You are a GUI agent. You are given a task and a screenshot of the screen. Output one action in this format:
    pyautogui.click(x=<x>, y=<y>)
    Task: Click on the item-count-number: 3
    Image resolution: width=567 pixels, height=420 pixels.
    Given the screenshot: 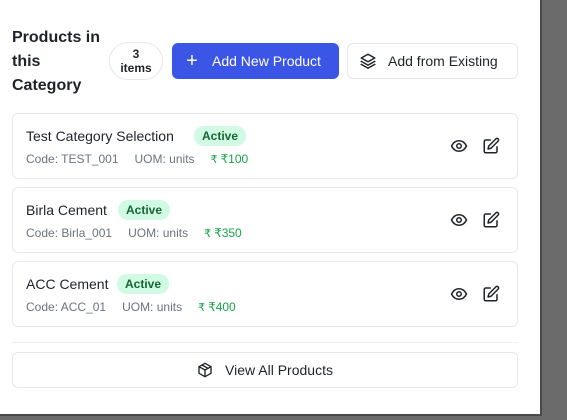 What is the action you would take?
    pyautogui.click(x=136, y=54)
    